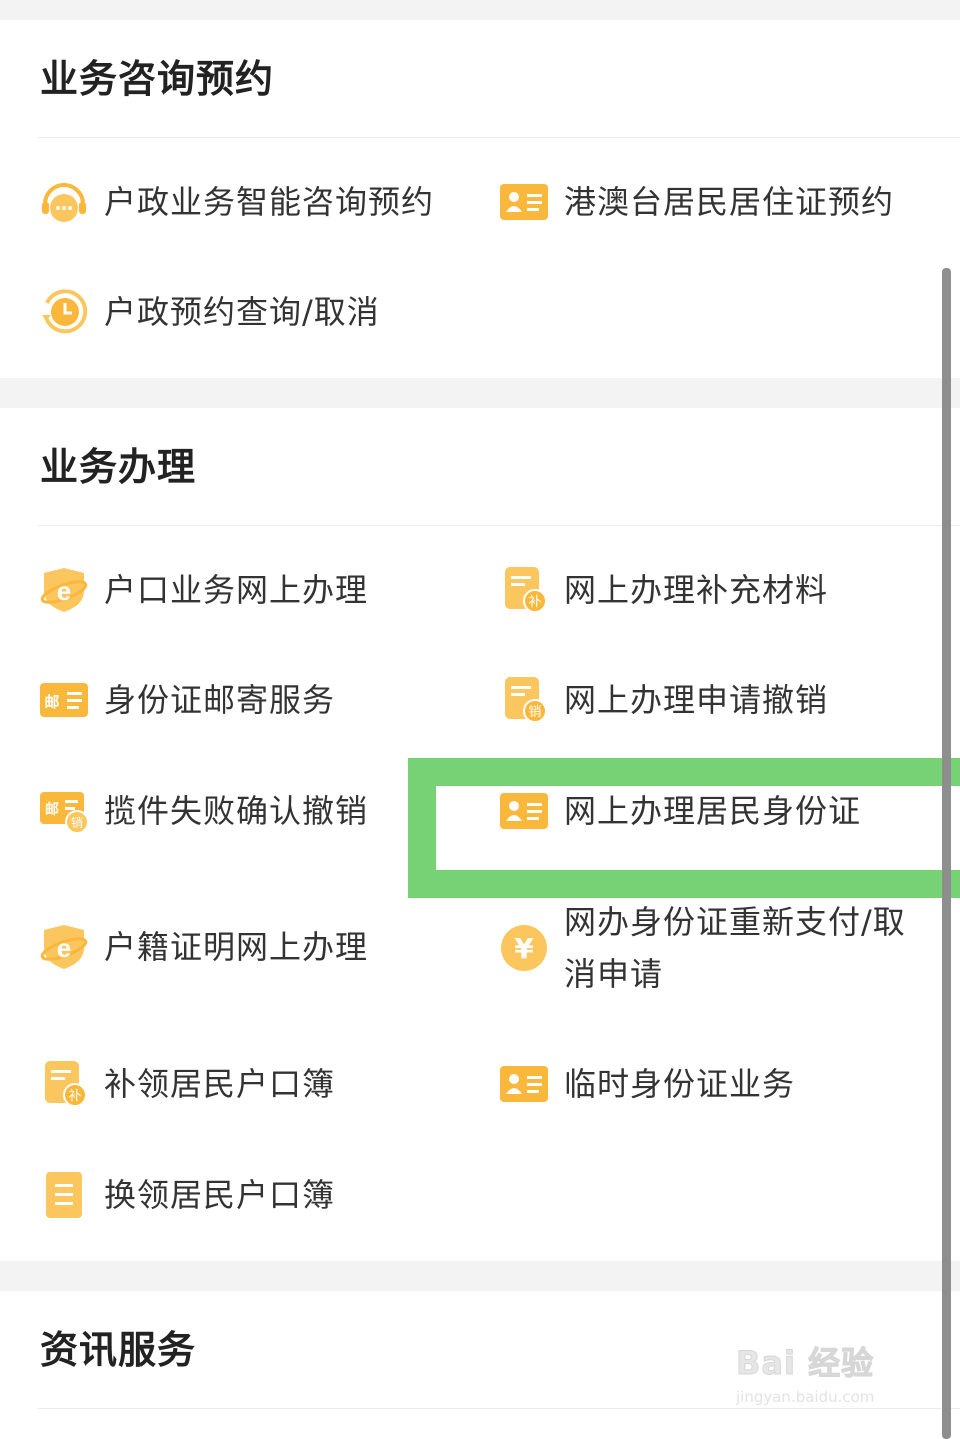 This screenshot has width=960, height=1439. Describe the element at coordinates (713, 811) in the screenshot. I see `menu-item-label: 网上办理居民身份证` at that location.